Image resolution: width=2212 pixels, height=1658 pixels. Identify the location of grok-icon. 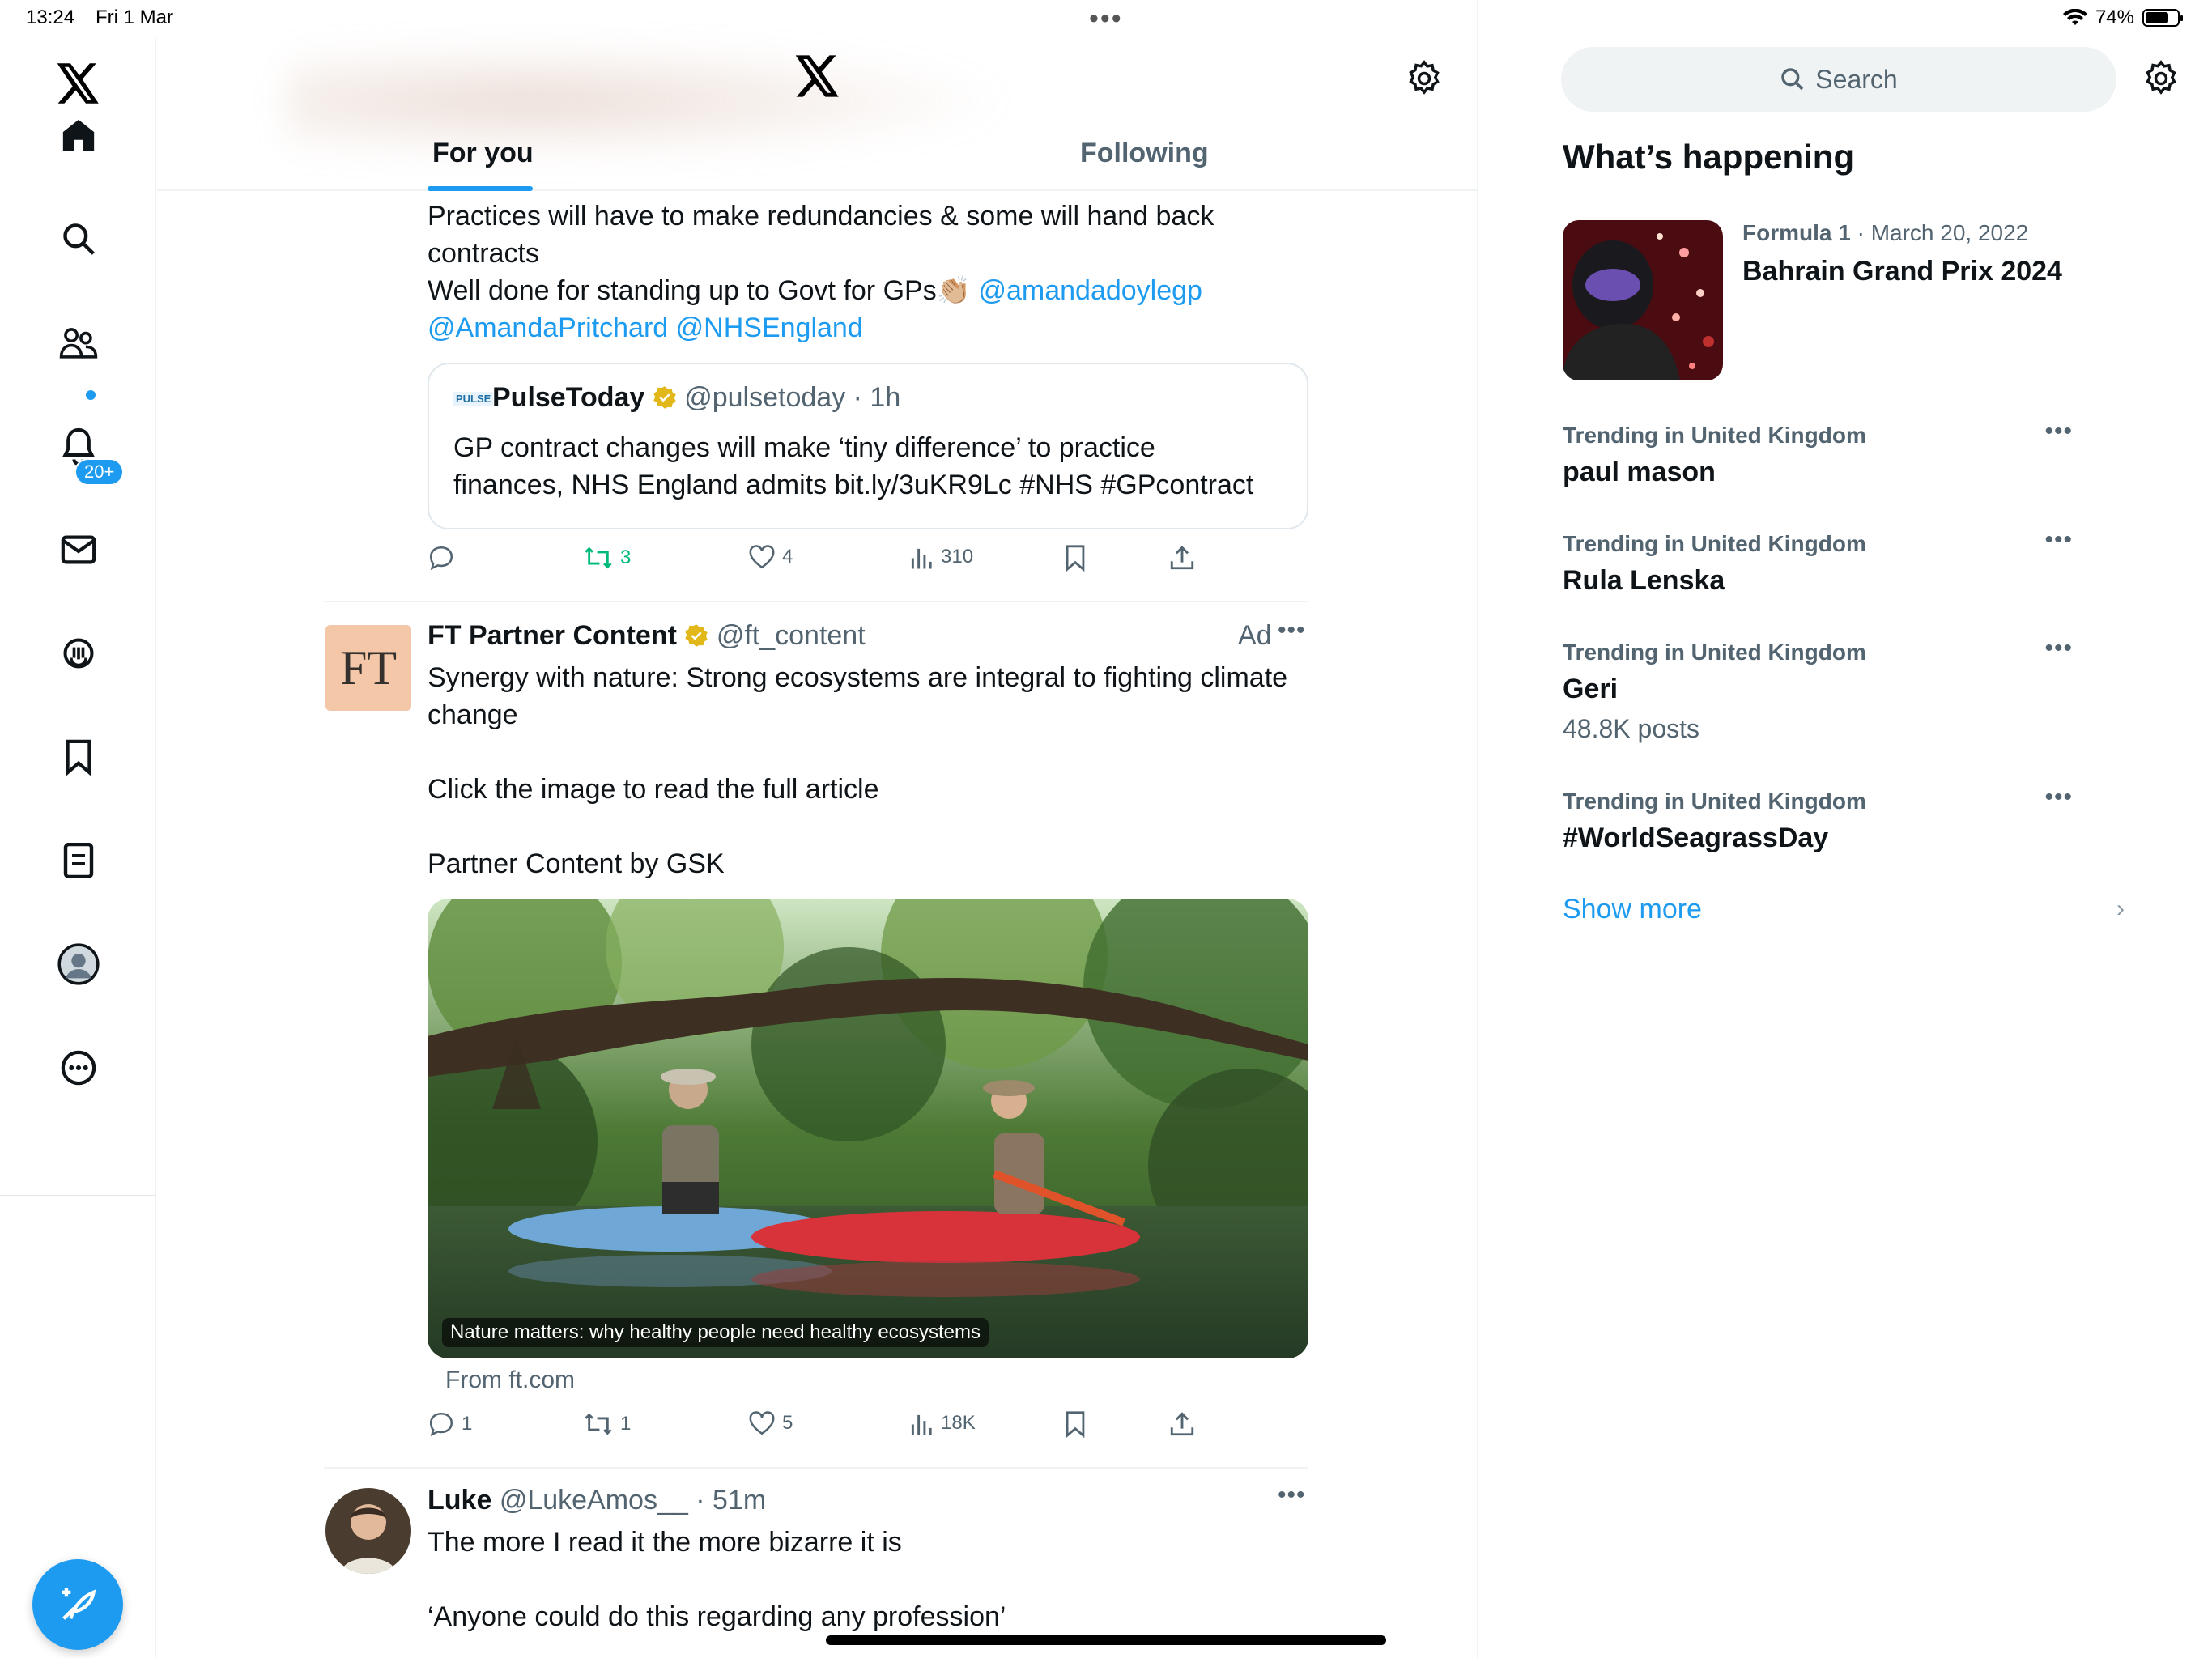
(78, 653).